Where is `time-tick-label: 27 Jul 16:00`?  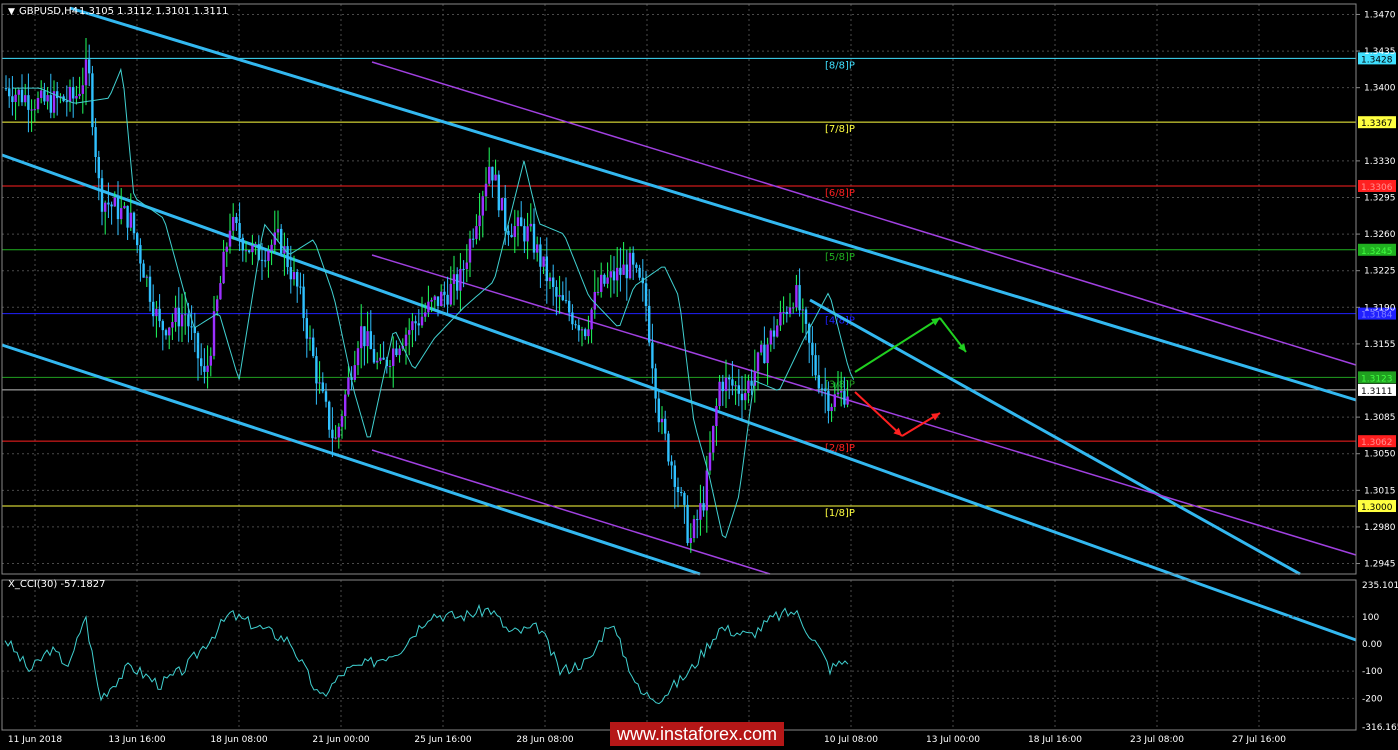 time-tick-label: 27 Jul 16:00 is located at coordinates (1259, 740).